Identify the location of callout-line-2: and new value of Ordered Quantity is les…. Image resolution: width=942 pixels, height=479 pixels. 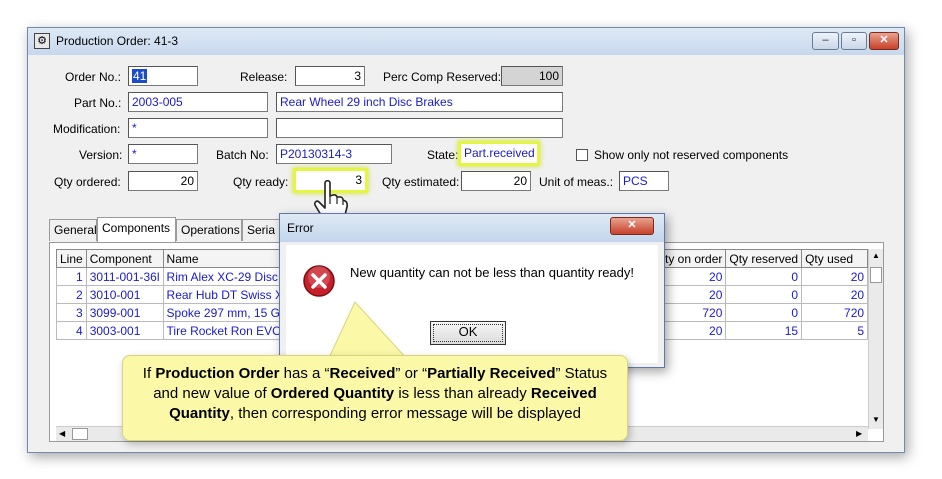
(375, 393).